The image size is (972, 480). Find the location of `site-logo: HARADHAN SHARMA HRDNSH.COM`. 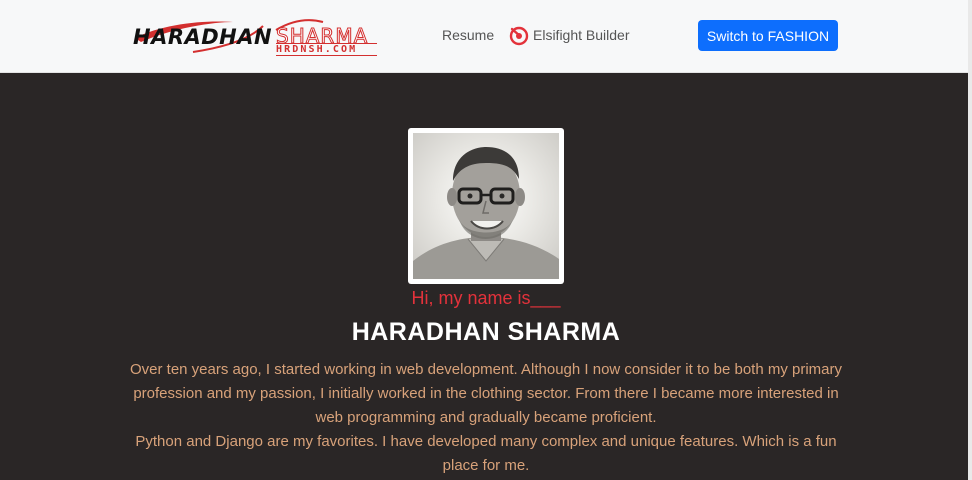

site-logo: HARADHAN SHARMA HRDNSH.COM is located at coordinates (256, 37).